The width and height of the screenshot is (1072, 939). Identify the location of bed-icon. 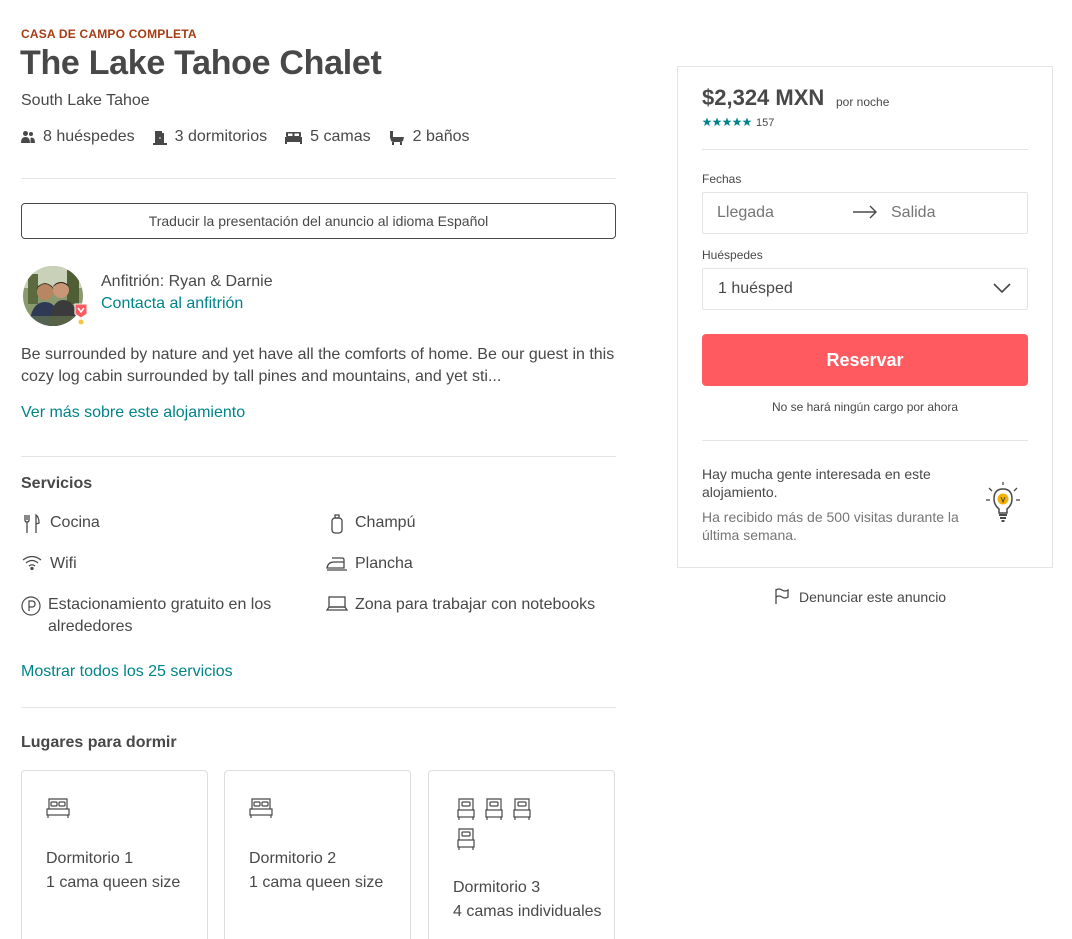
(297, 137).